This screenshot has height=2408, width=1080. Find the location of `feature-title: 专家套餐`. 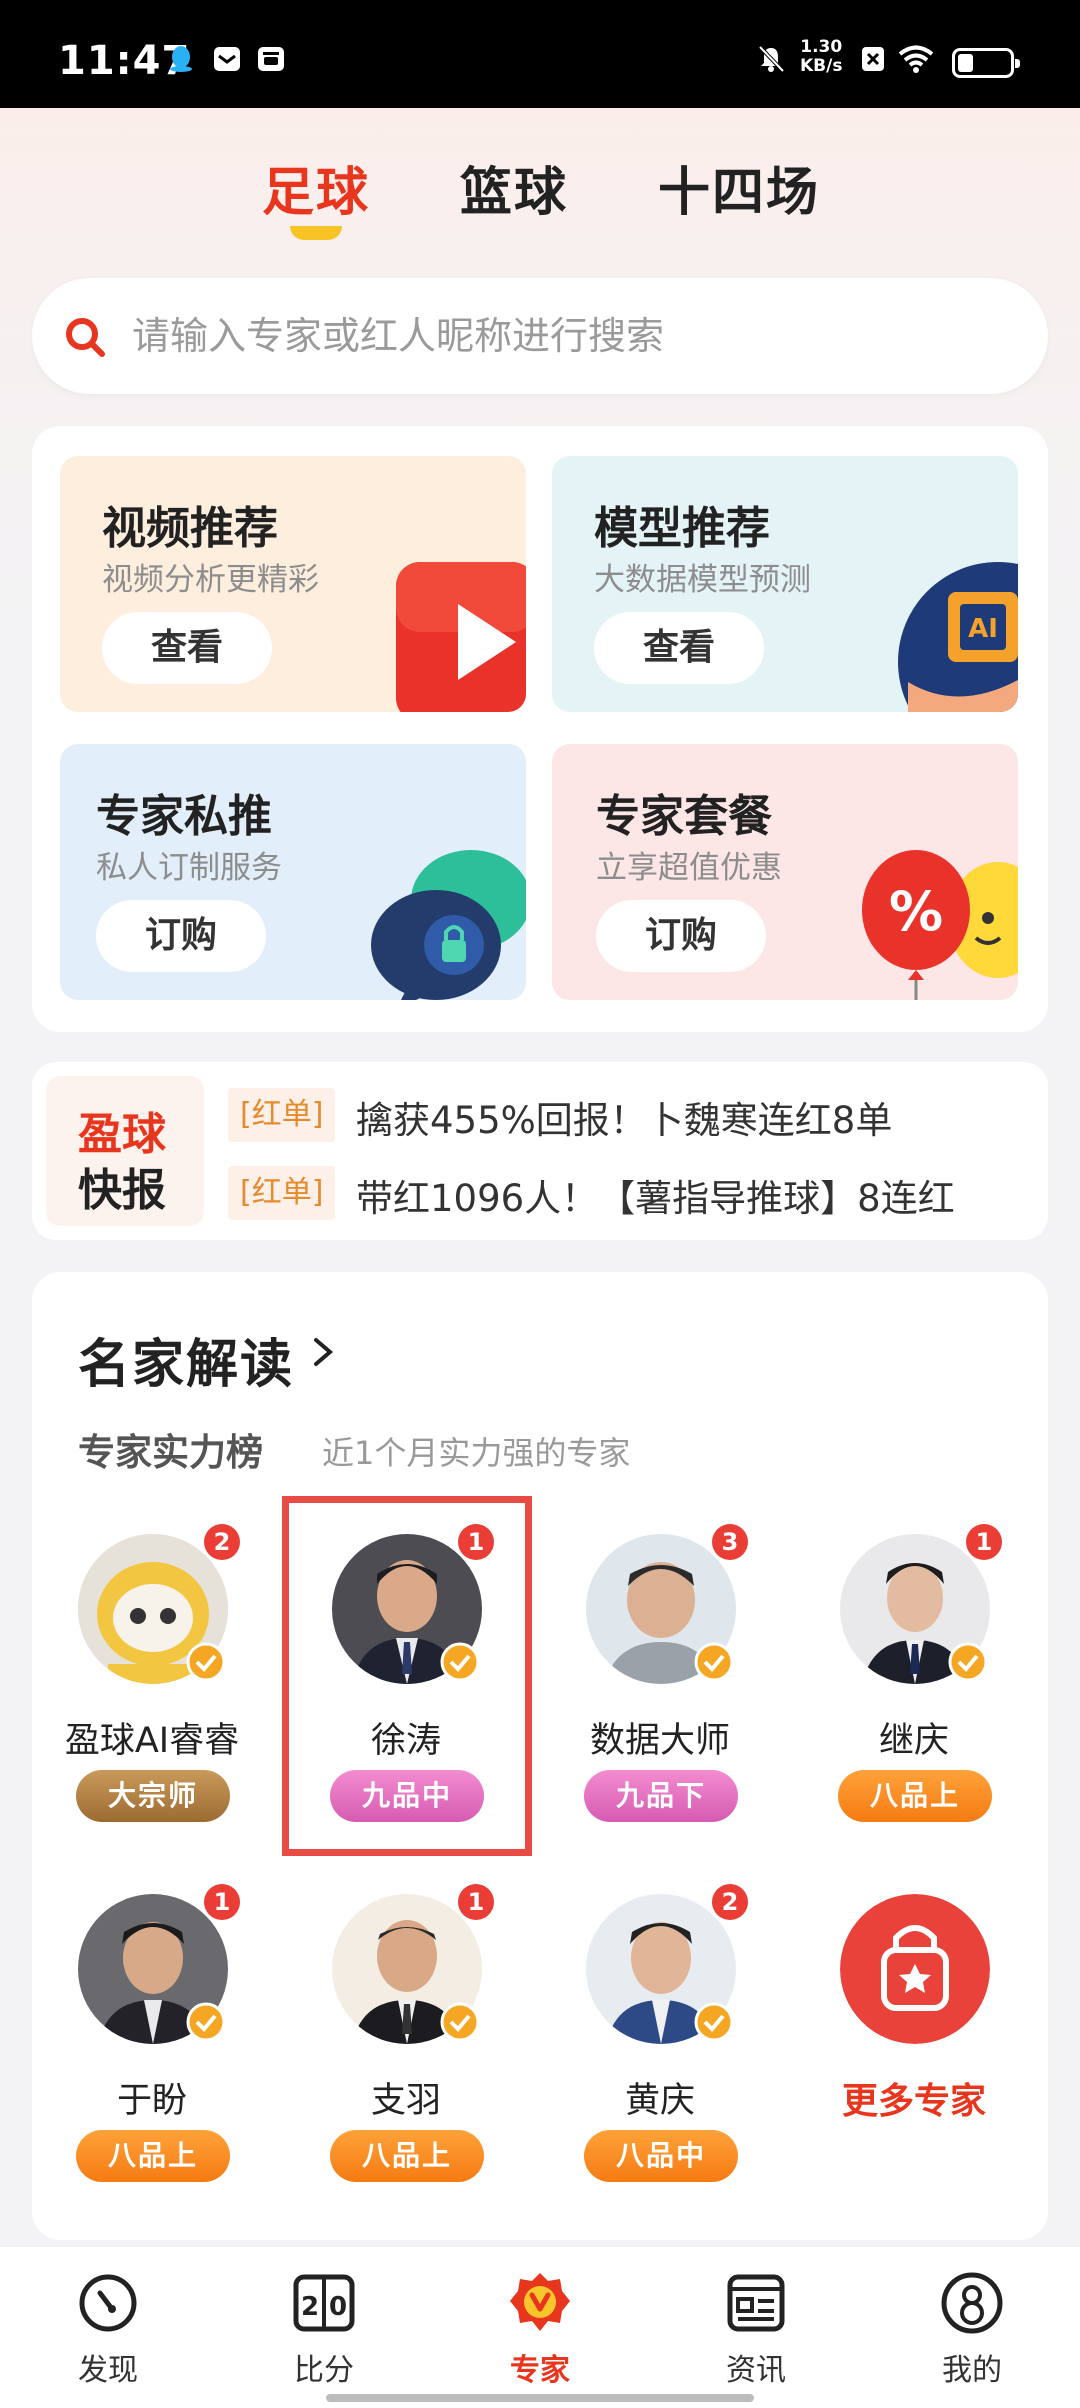

feature-title: 专家套餐 is located at coordinates (684, 816).